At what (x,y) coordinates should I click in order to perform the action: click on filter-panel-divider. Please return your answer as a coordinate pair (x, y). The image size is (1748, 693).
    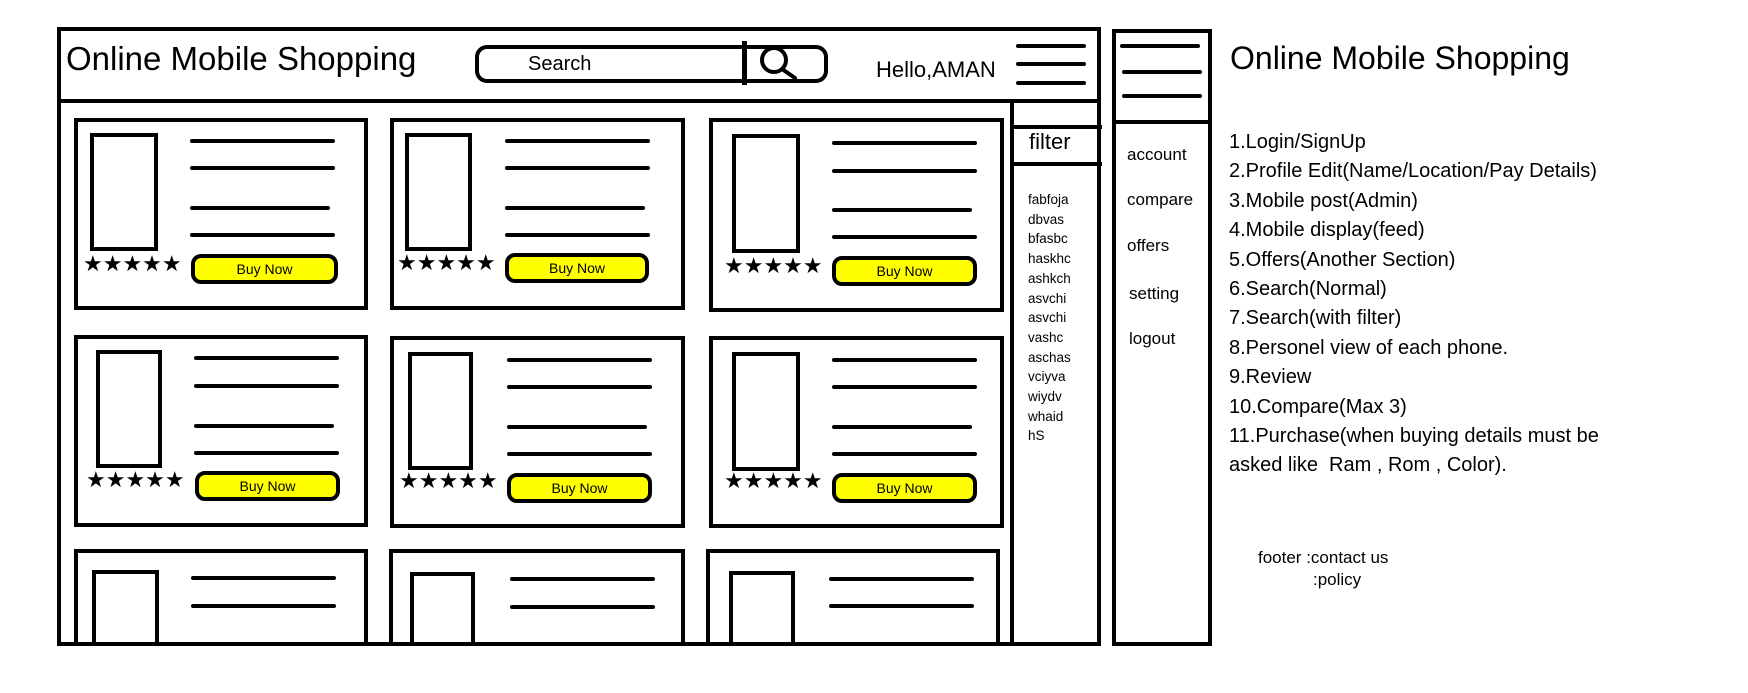
    Looking at the image, I should click on (1012, 372).